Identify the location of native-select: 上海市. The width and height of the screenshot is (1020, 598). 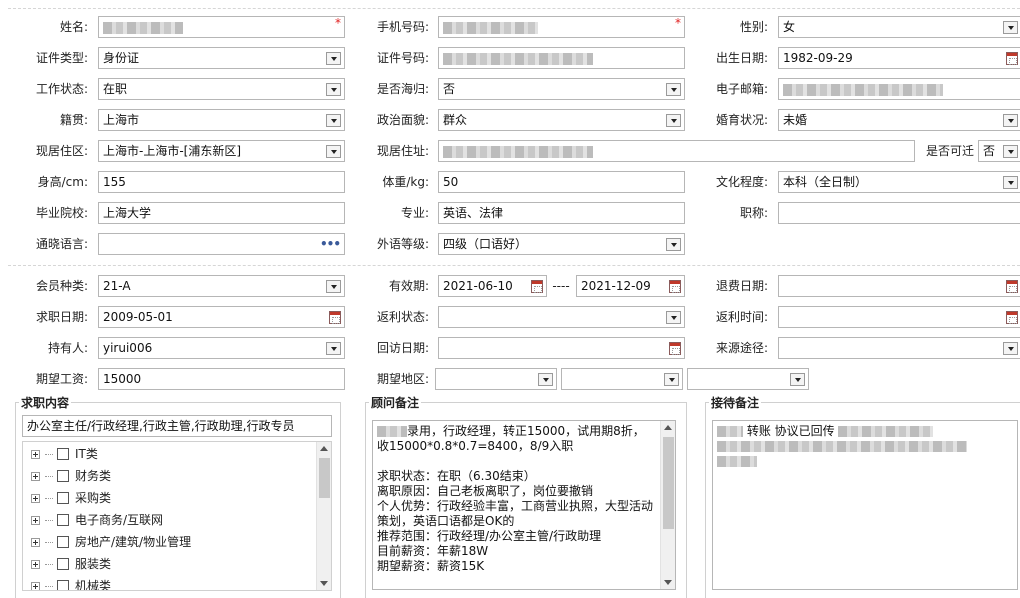
(221, 120).